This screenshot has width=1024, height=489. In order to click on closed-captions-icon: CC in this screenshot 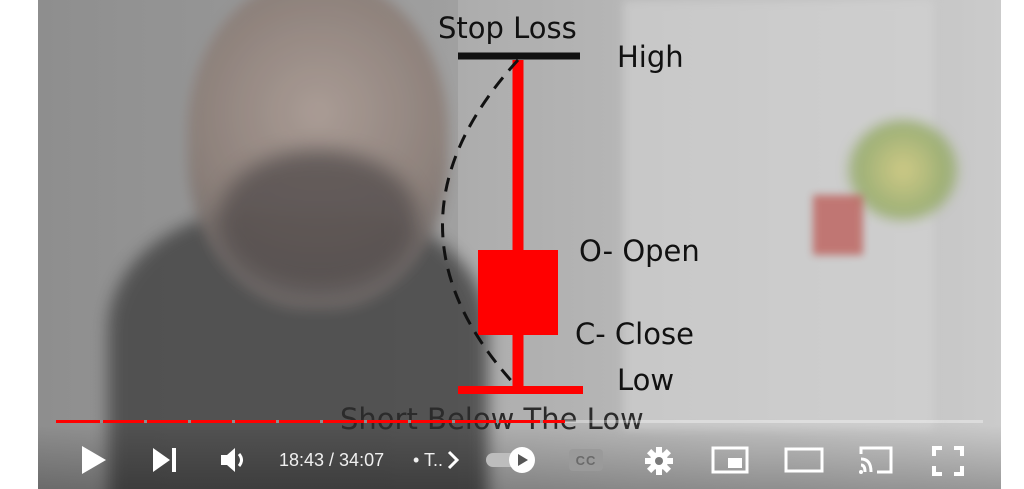, I will do `click(586, 460)`.